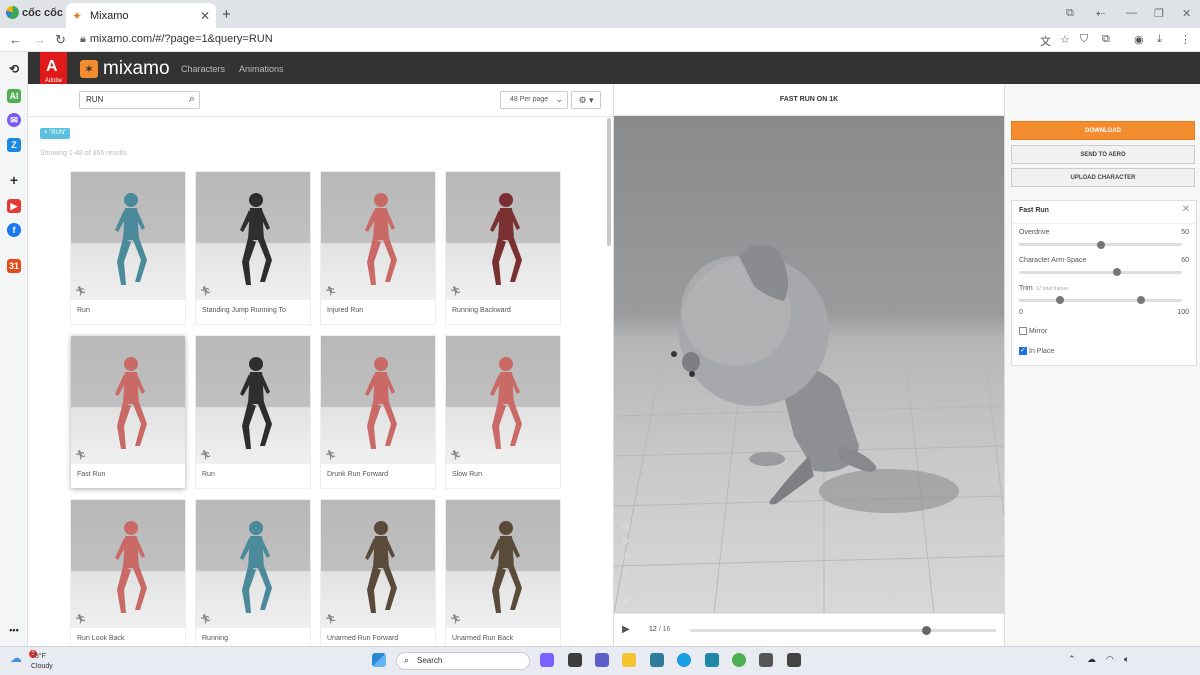 The width and height of the screenshot is (1200, 675). What do you see at coordinates (60, 40) in the screenshot?
I see `reload-icon: ↻` at bounding box center [60, 40].